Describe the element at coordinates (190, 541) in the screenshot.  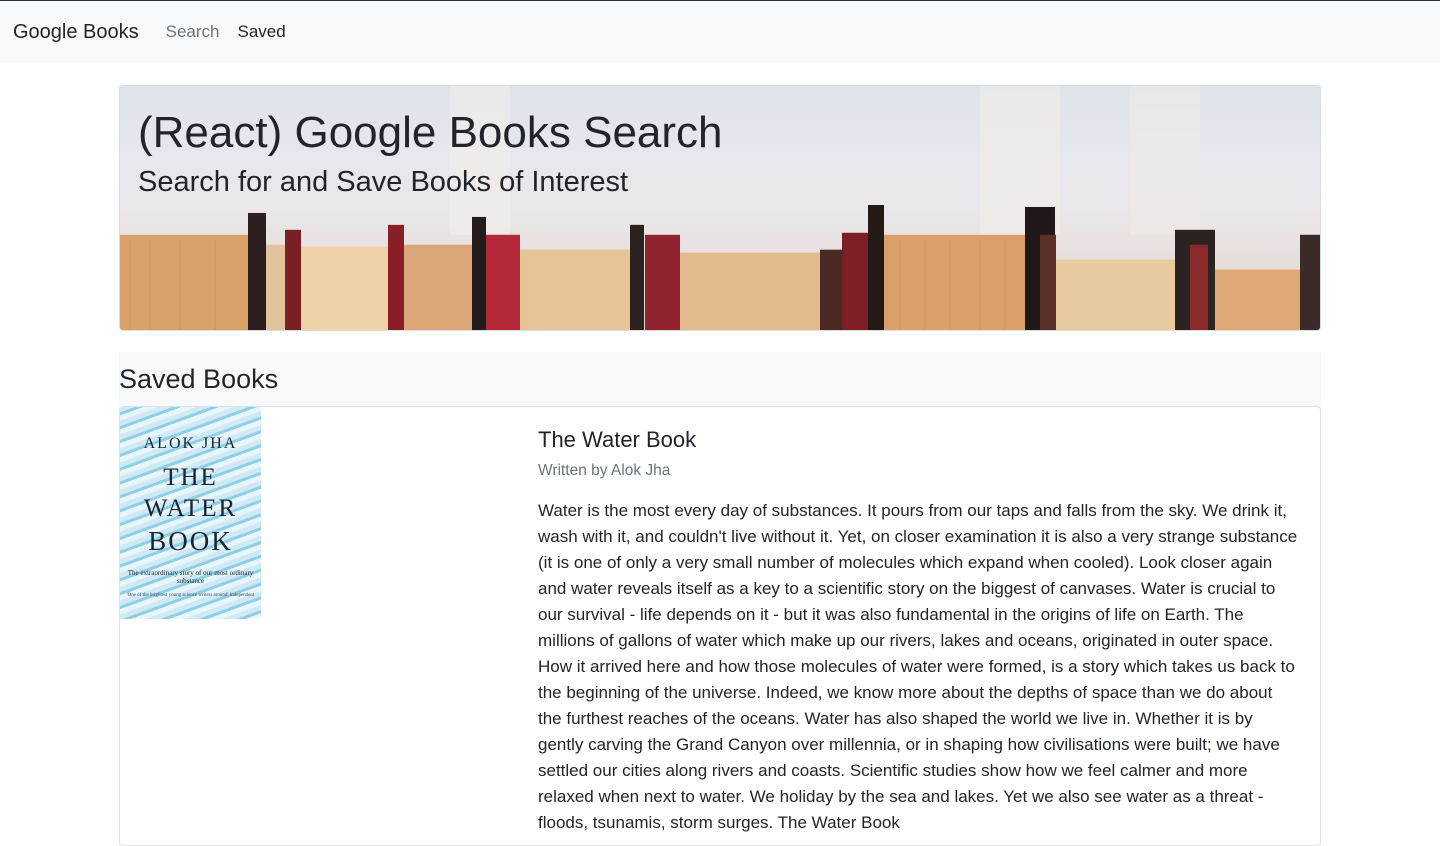
I see `cover-title-line: BOOK` at that location.